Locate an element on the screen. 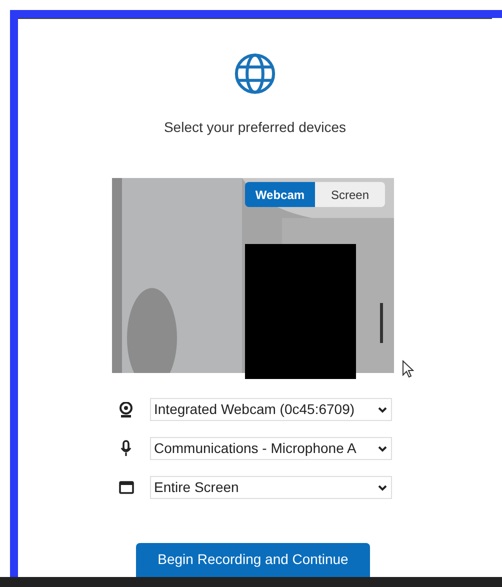 This screenshot has width=502, height=587. device-select: Communications - Microphone A is located at coordinates (271, 448).